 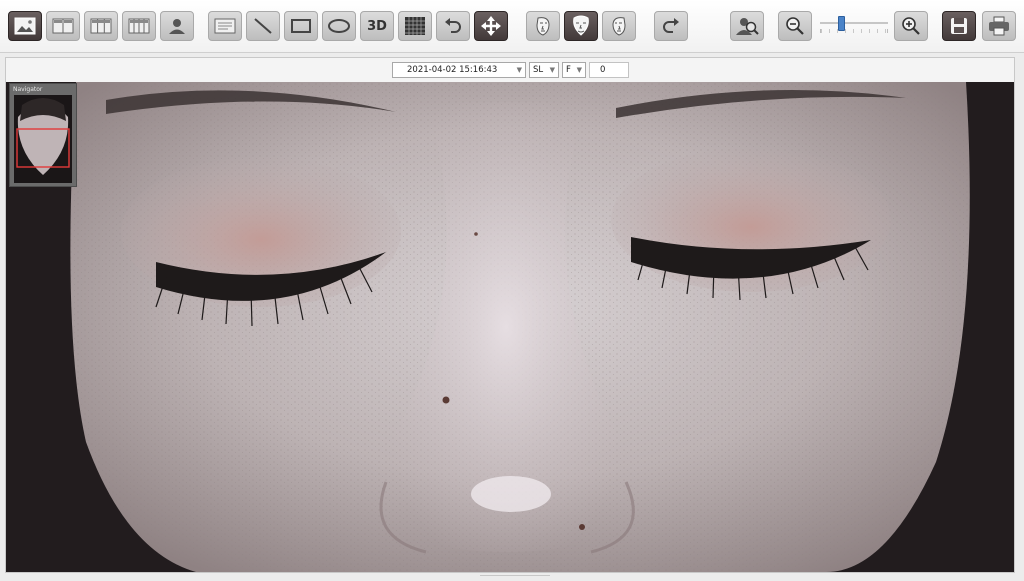 I want to click on redo-icon, so click(x=671, y=25).